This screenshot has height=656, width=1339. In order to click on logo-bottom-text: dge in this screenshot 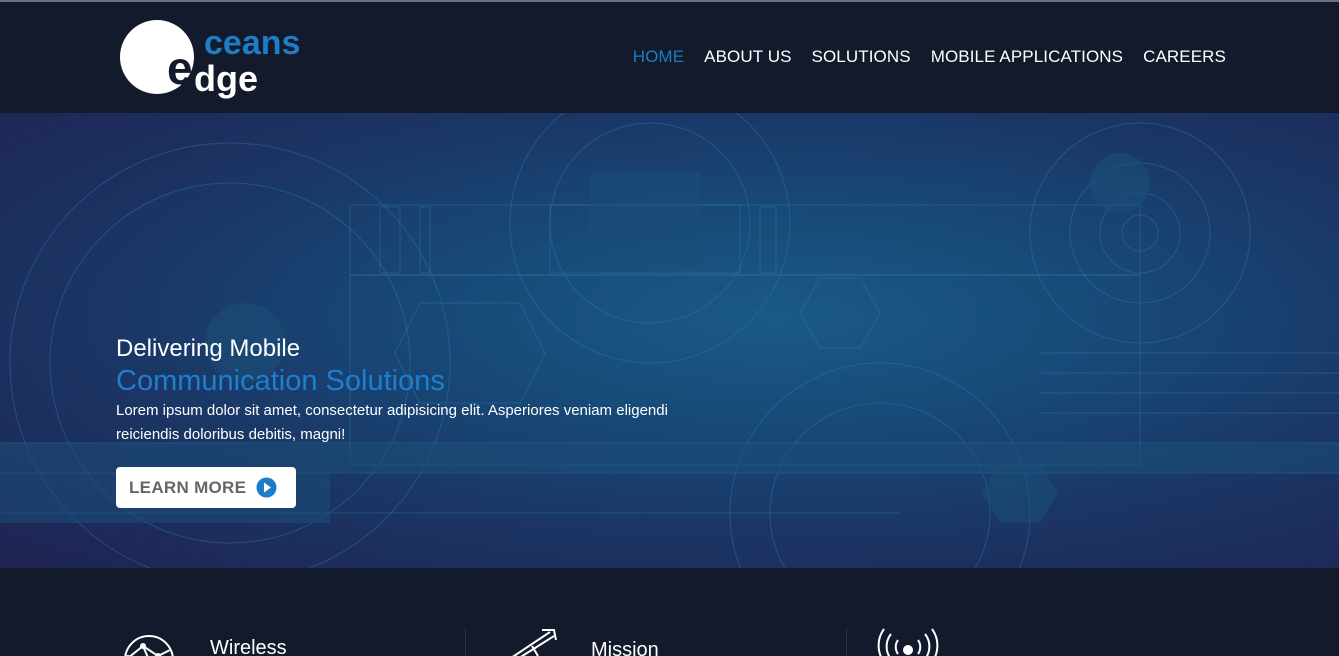, I will do `click(226, 78)`.